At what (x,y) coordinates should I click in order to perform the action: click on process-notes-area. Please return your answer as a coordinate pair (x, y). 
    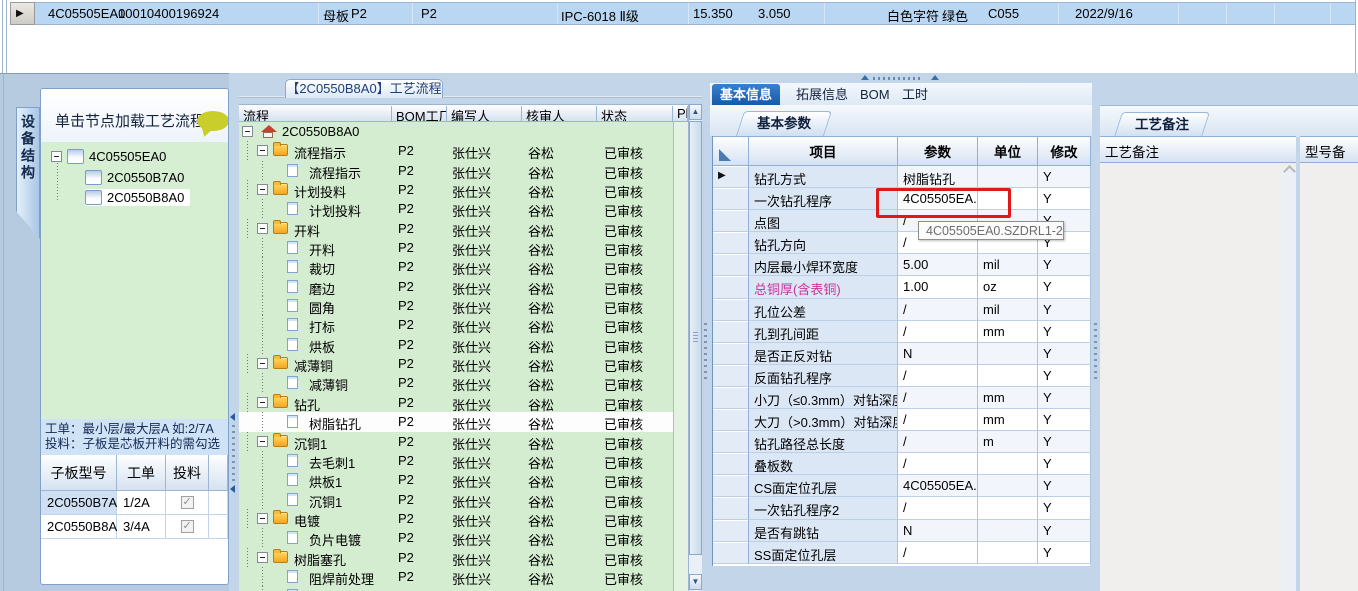
    Looking at the image, I should click on (1191, 377).